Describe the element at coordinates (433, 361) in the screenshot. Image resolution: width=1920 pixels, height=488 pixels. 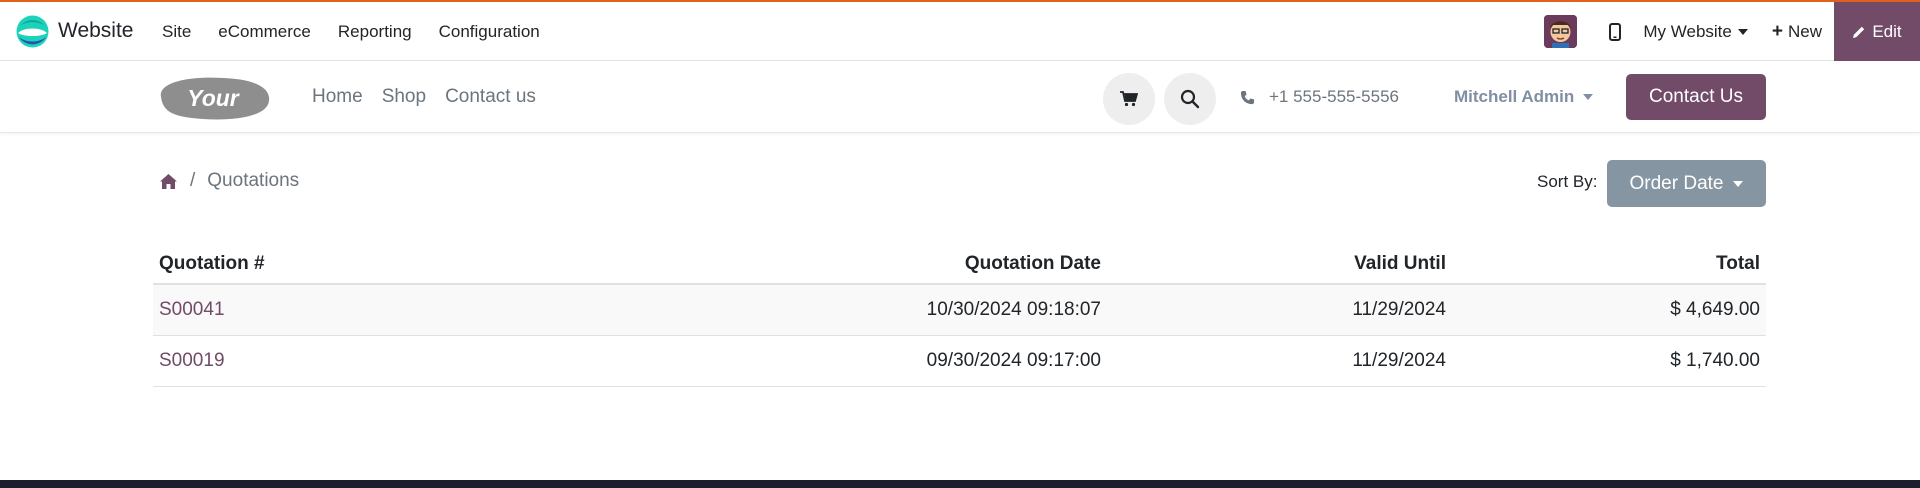
I see `quotation-number-cell: S00019` at that location.